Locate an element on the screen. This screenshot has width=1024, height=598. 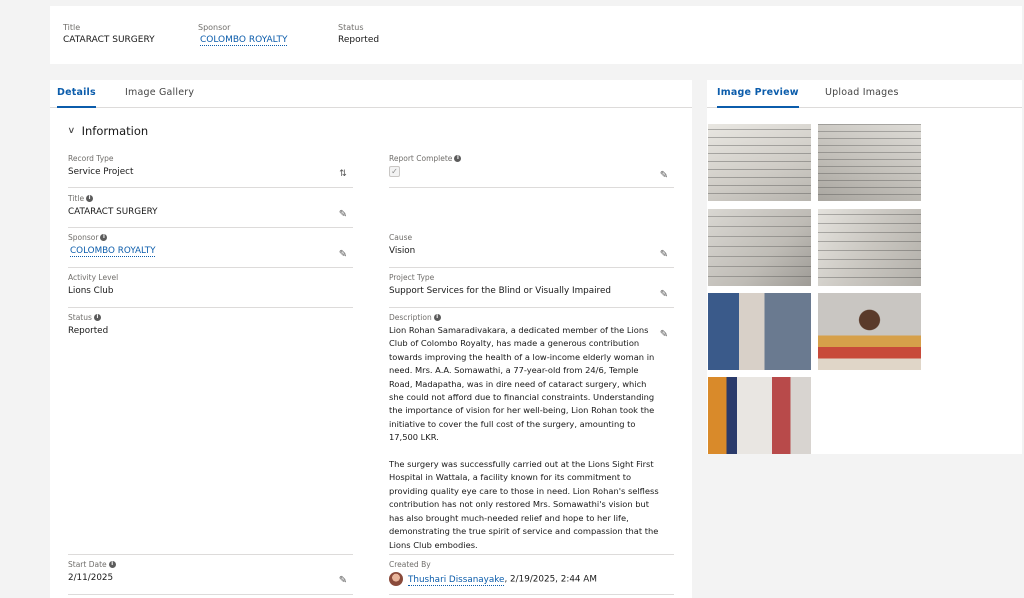
sponsor-link: COLOMBO ROYALTY is located at coordinates (113, 251).